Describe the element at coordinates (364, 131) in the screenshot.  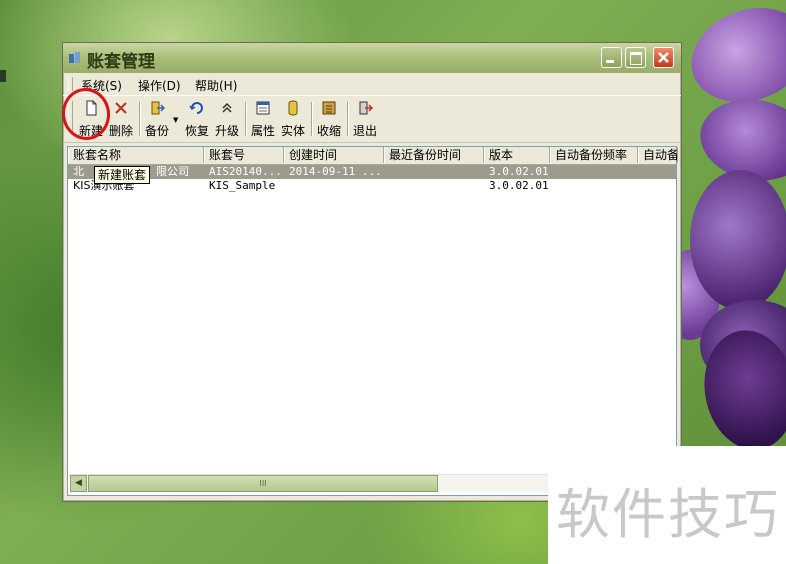
I see `exit-label: 退出` at that location.